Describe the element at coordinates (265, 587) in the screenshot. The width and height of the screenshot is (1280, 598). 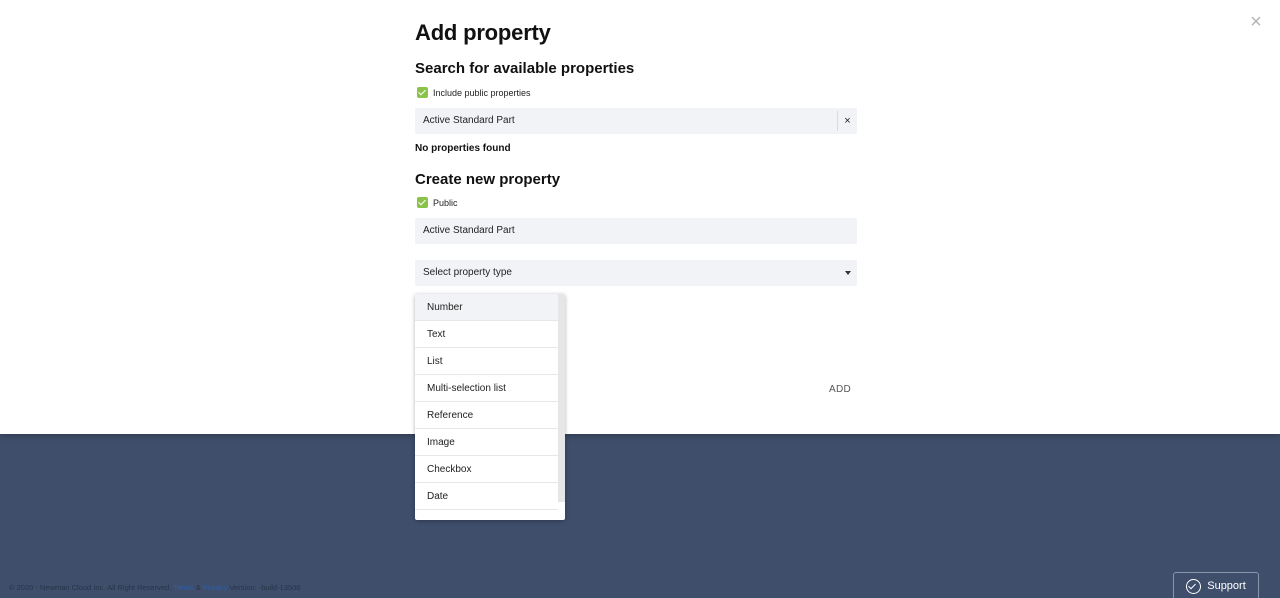
I see `footer-version: Version: -build-13506` at that location.